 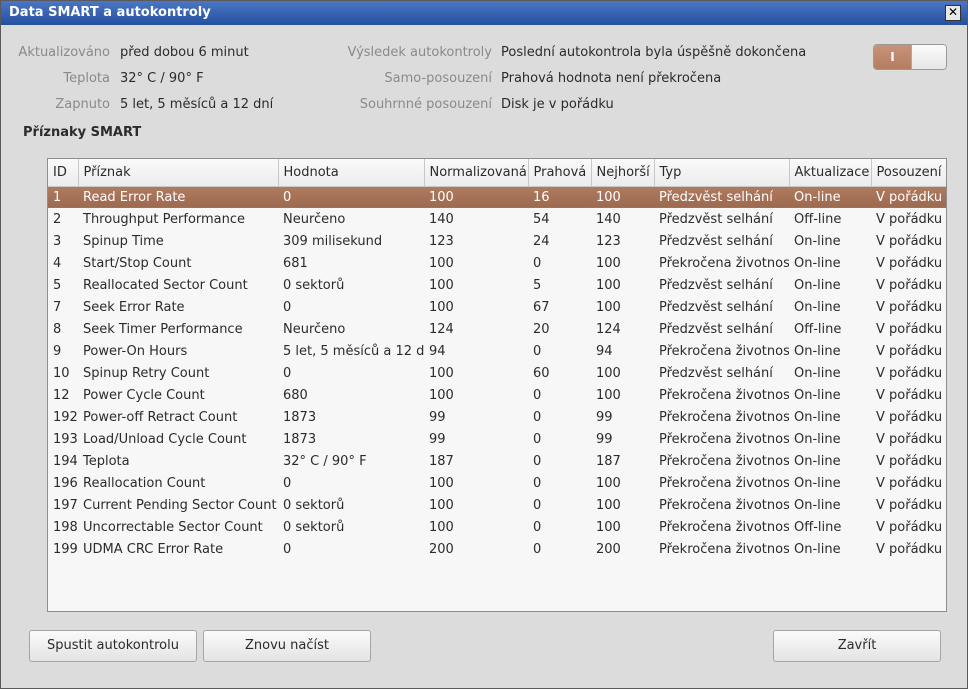 What do you see at coordinates (314, 219) in the screenshot?
I see `cell-value: Neurčeno` at bounding box center [314, 219].